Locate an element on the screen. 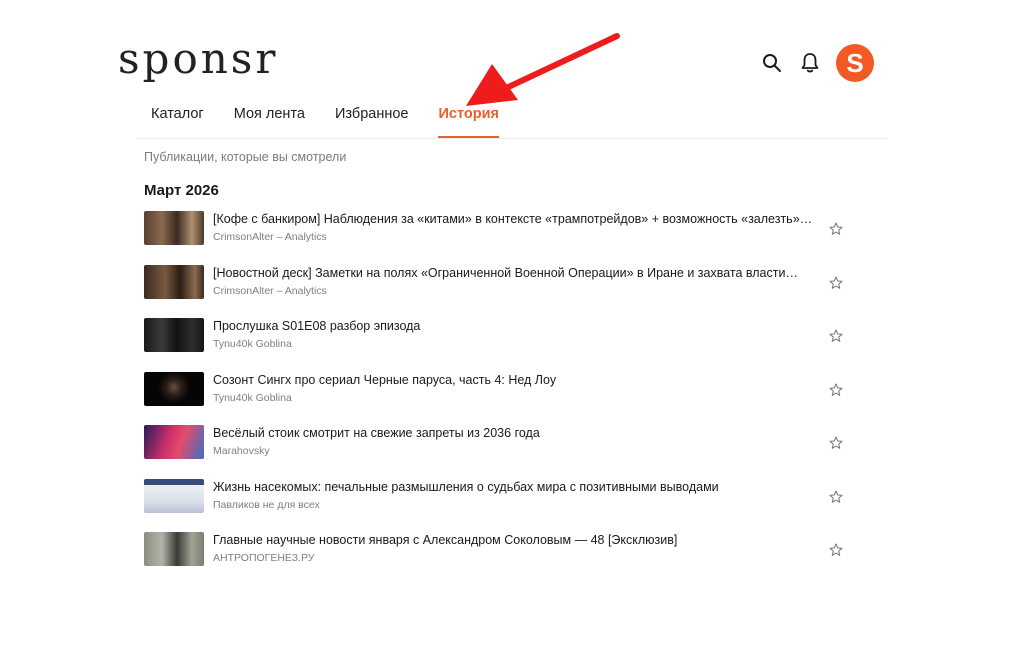 The image size is (1024, 656). header-actions: S is located at coordinates (817, 63).